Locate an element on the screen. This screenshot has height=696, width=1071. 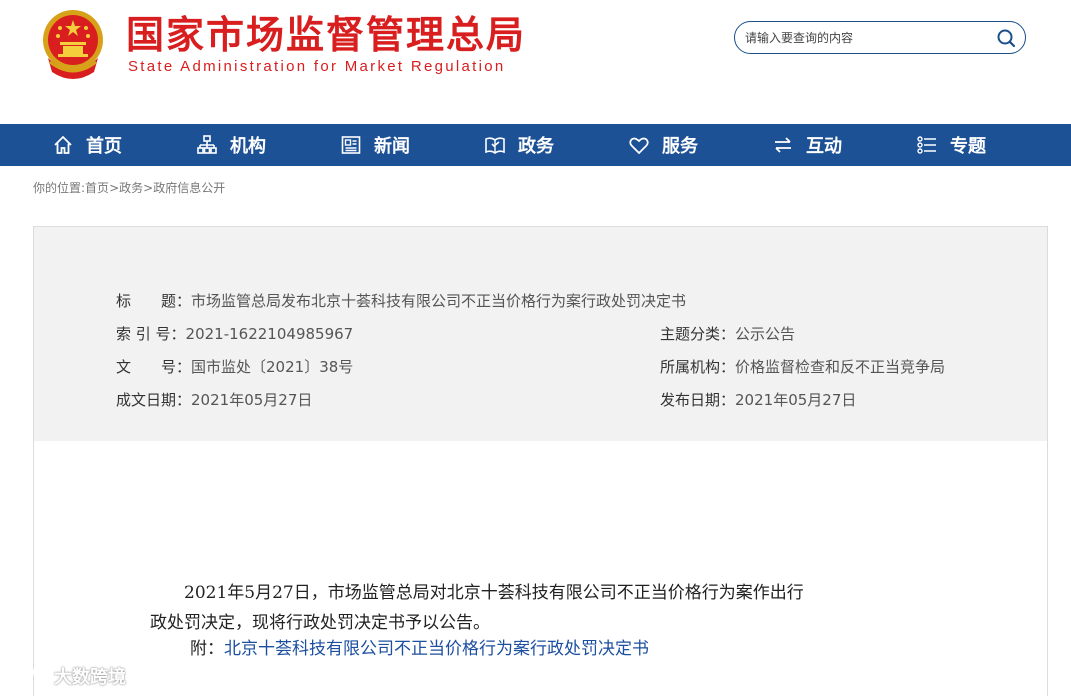
breadcrumb-affairs-link: 政务 is located at coordinates (131, 188).